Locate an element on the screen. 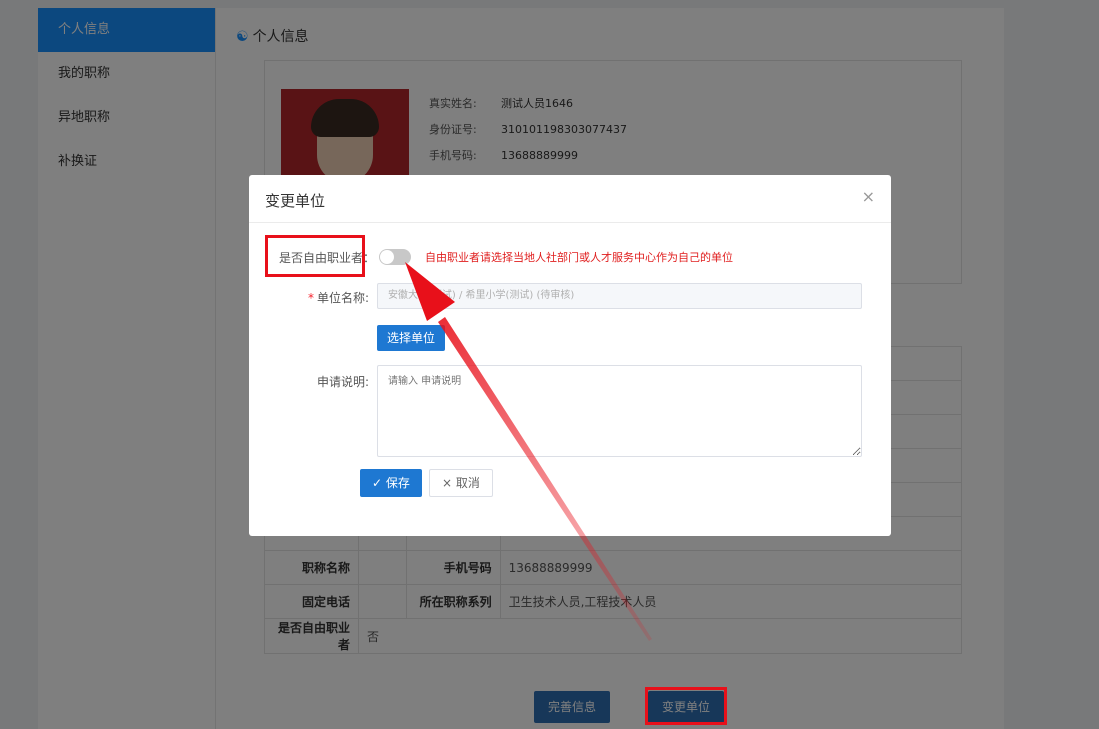  save-button-label: 保存 is located at coordinates (397, 483).